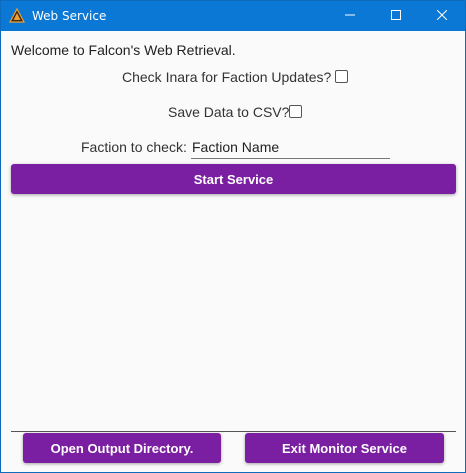 The width and height of the screenshot is (466, 473). Describe the element at coordinates (295, 111) in the screenshot. I see `csv-checkbox` at that location.